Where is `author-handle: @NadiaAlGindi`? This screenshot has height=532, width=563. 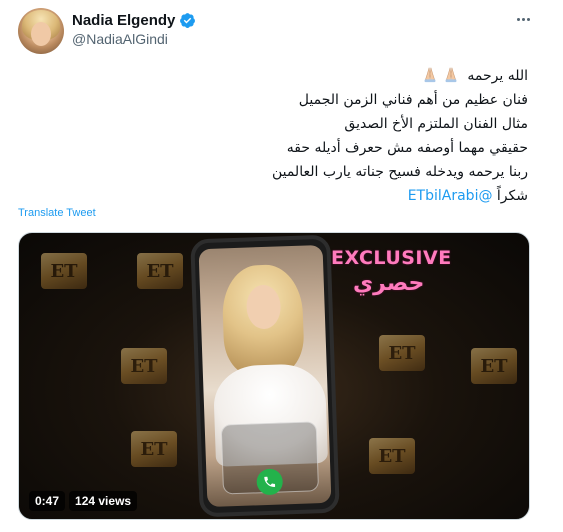
author-handle: @NadiaAlGindi is located at coordinates (120, 39).